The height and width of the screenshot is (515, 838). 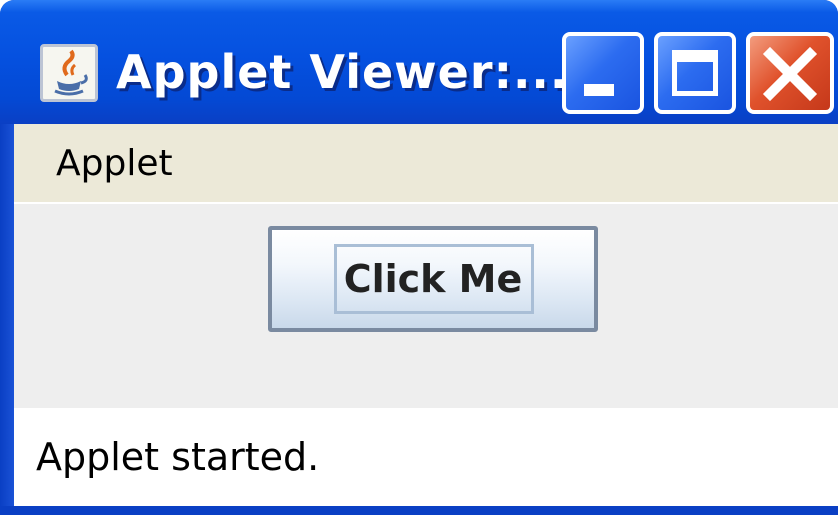 I want to click on close-button, so click(x=790, y=73).